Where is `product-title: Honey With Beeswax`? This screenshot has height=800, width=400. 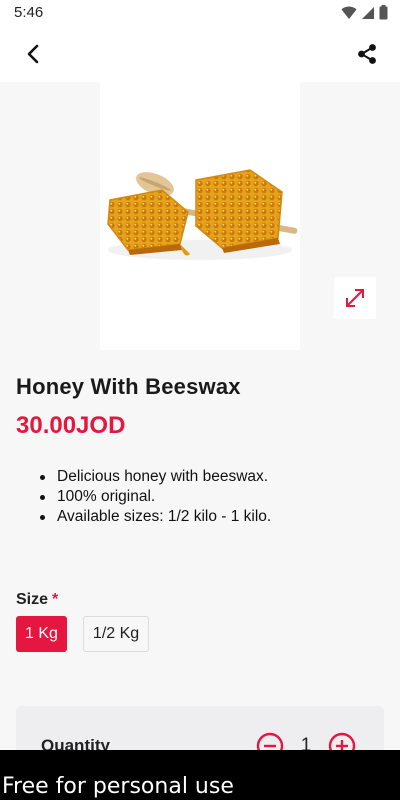 product-title: Honey With Beeswax is located at coordinates (128, 386).